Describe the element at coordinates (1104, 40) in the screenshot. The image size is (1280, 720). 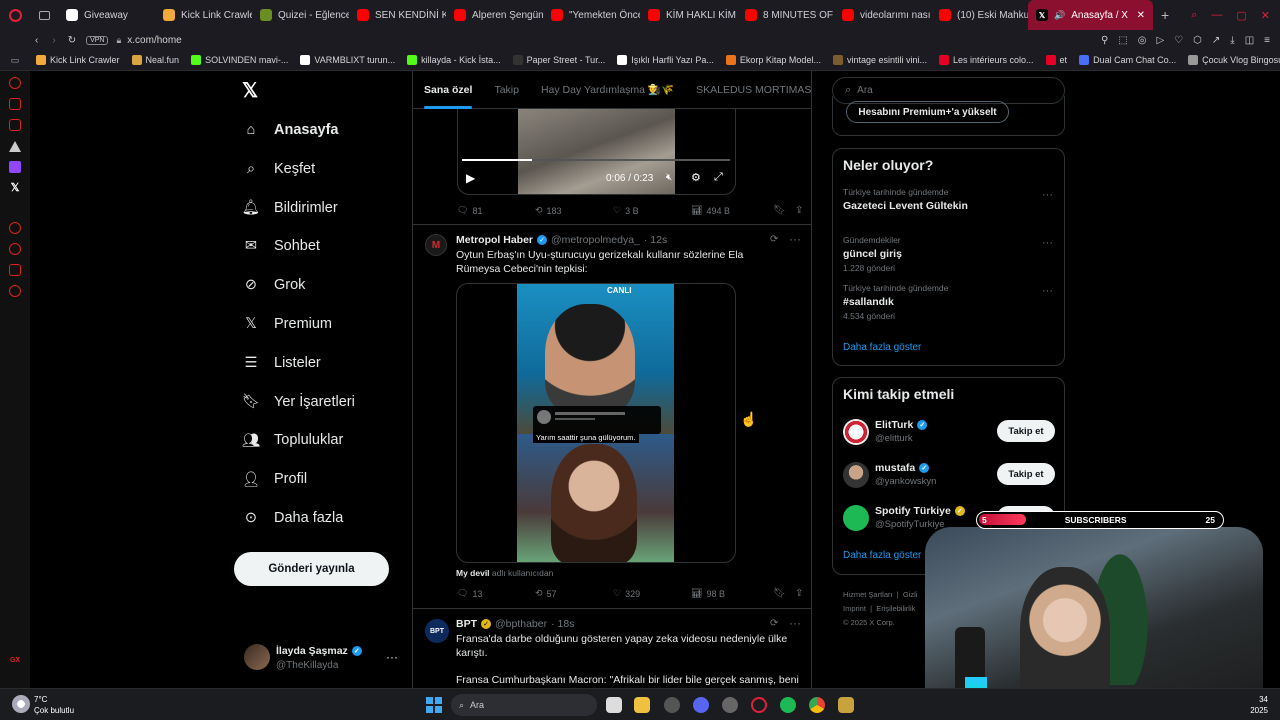
I see `pin-icon: ⚲` at that location.